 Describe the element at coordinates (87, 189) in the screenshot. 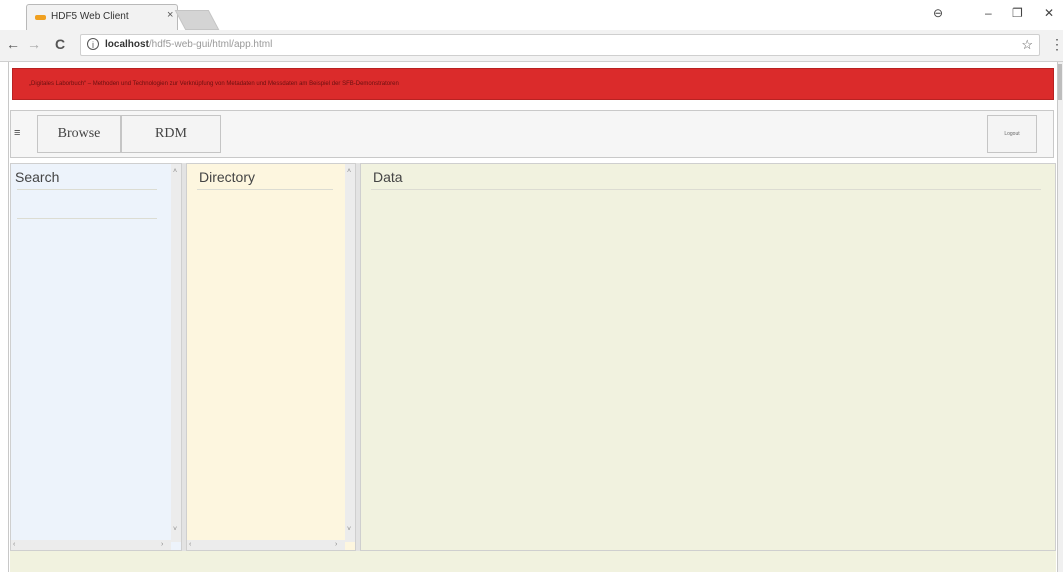

I see `search-divider` at that location.